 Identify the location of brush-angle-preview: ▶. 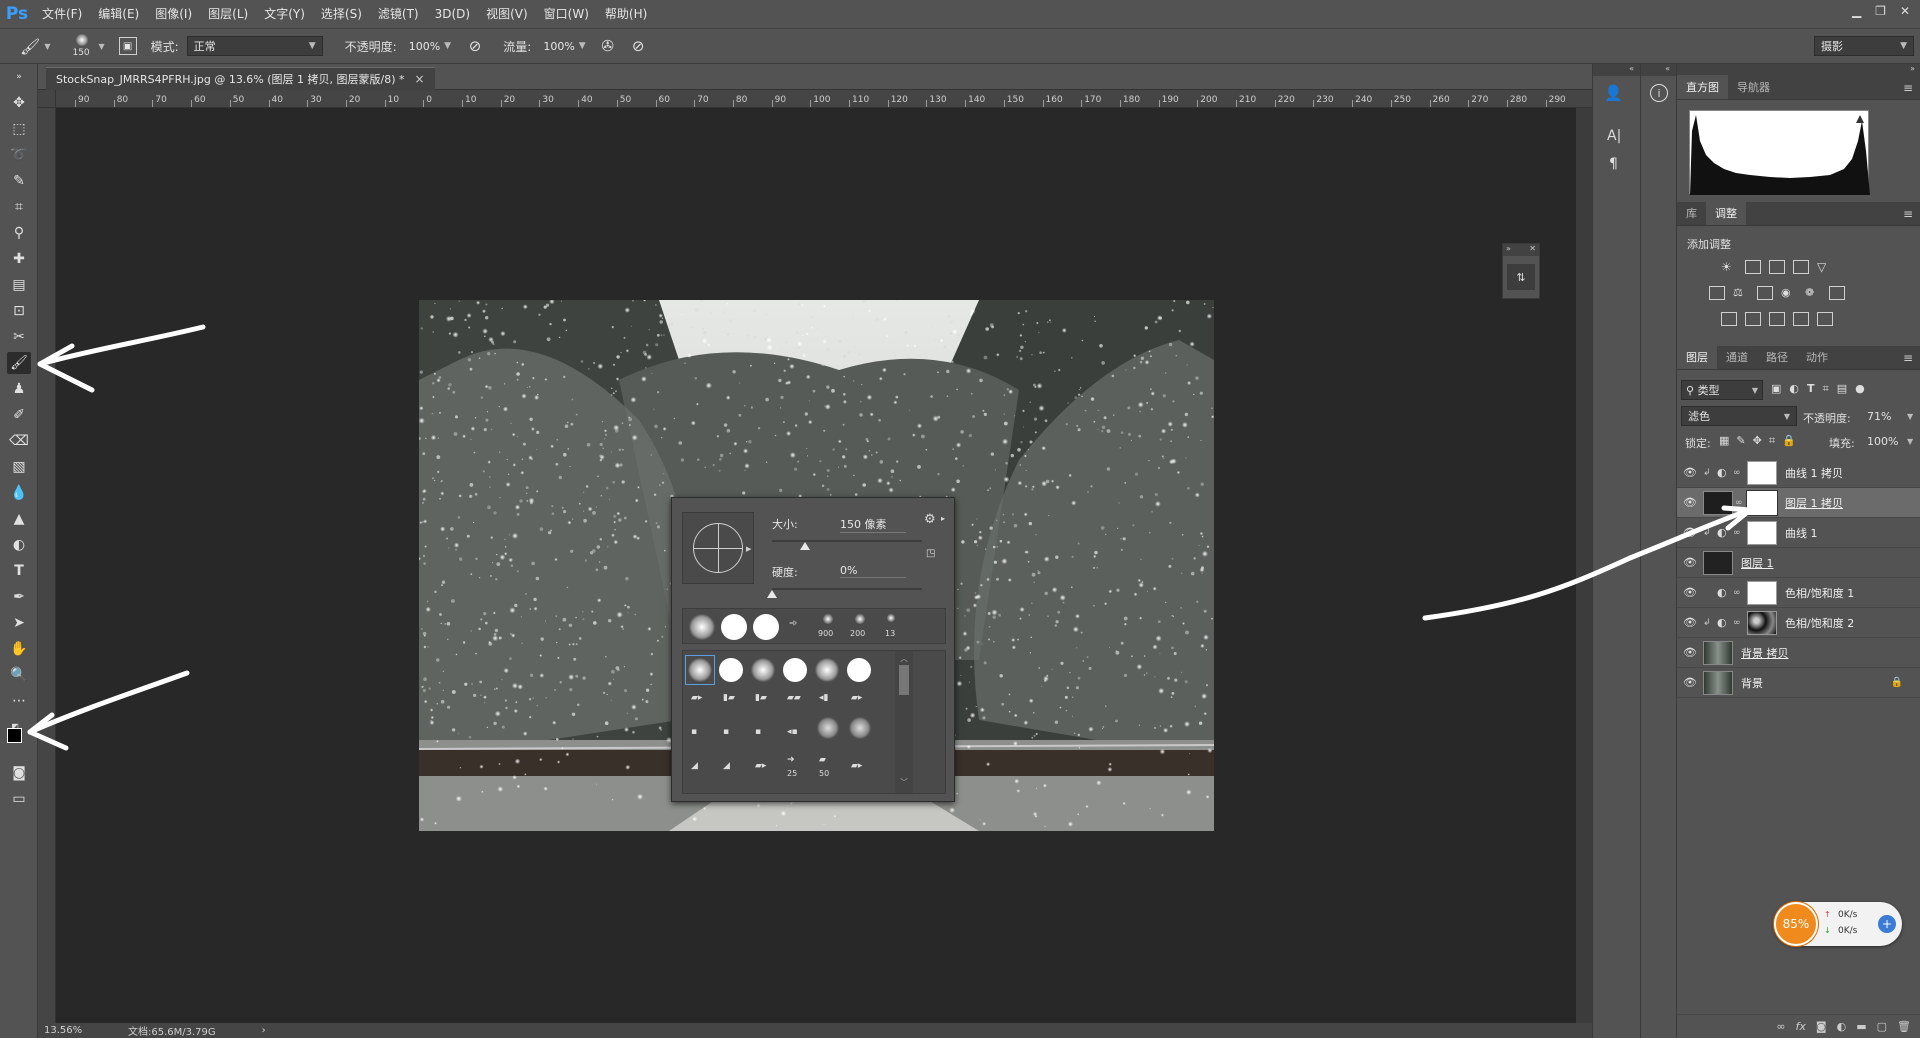
(718, 548).